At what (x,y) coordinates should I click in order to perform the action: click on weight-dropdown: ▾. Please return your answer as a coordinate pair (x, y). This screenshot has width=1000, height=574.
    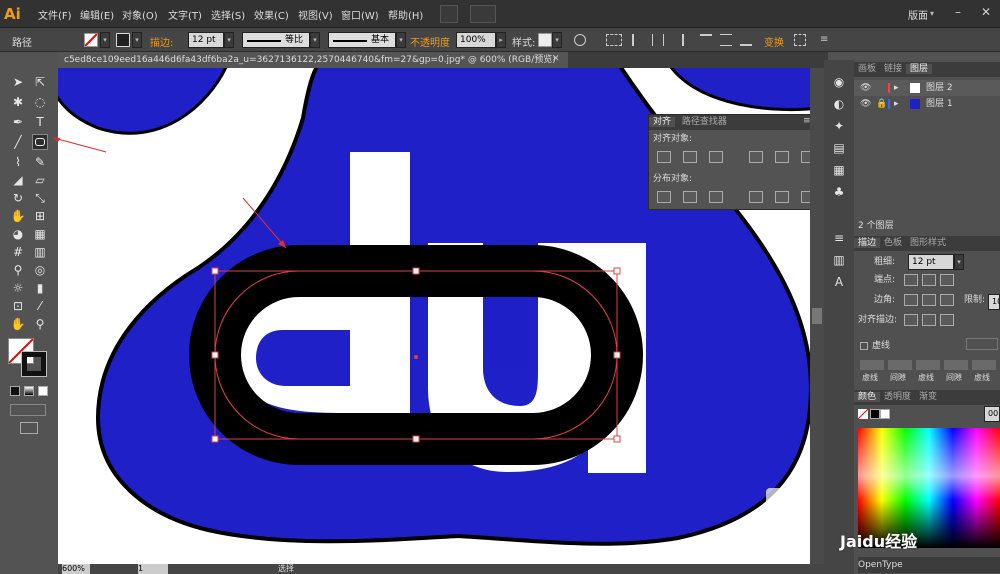
    Looking at the image, I should click on (959, 262).